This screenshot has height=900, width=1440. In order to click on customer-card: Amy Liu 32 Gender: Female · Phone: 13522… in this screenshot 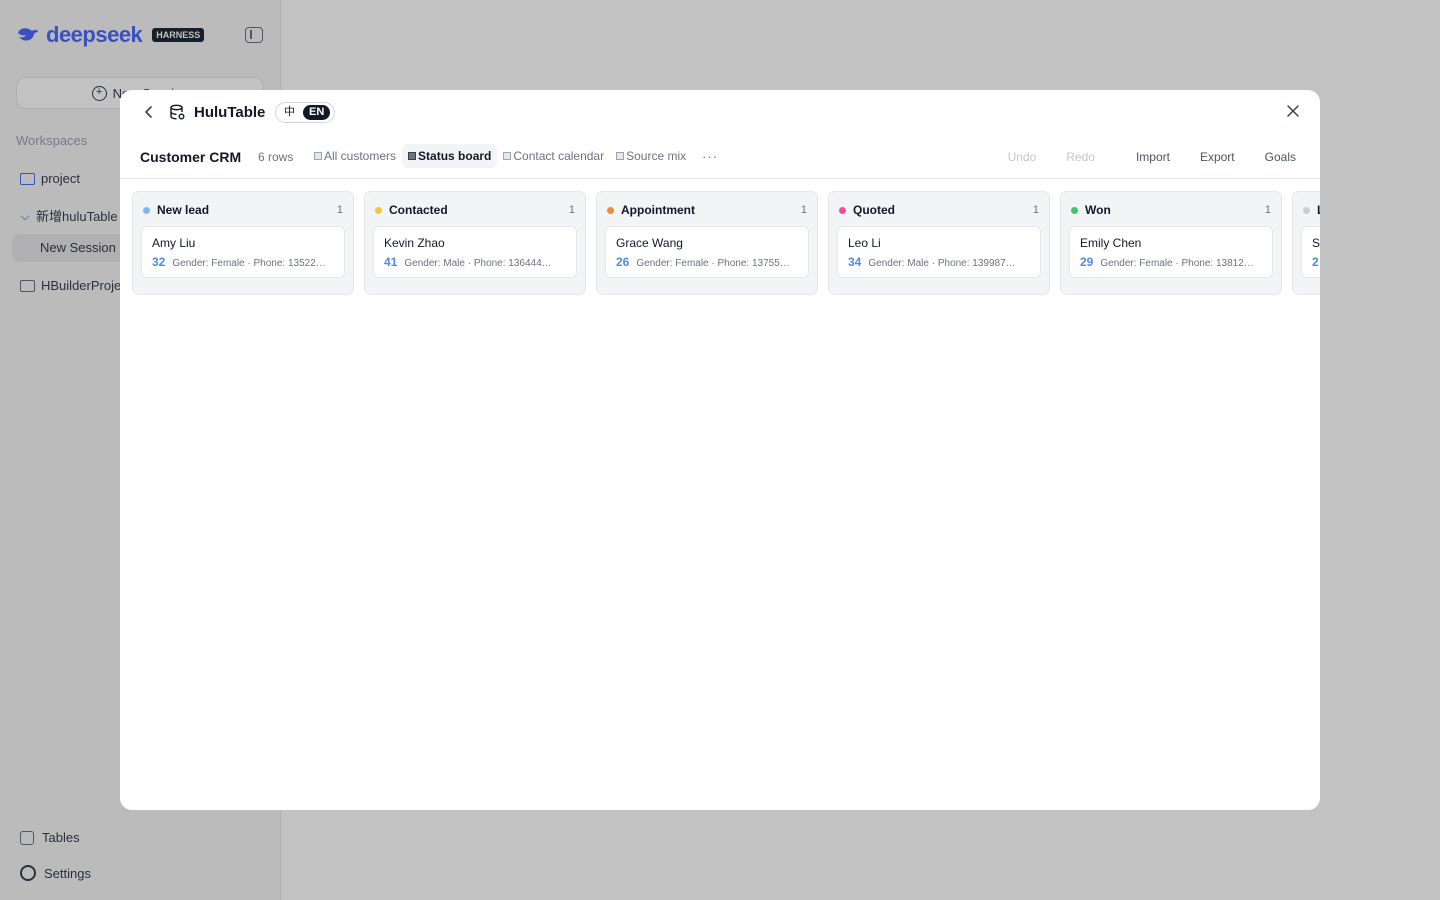, I will do `click(243, 252)`.